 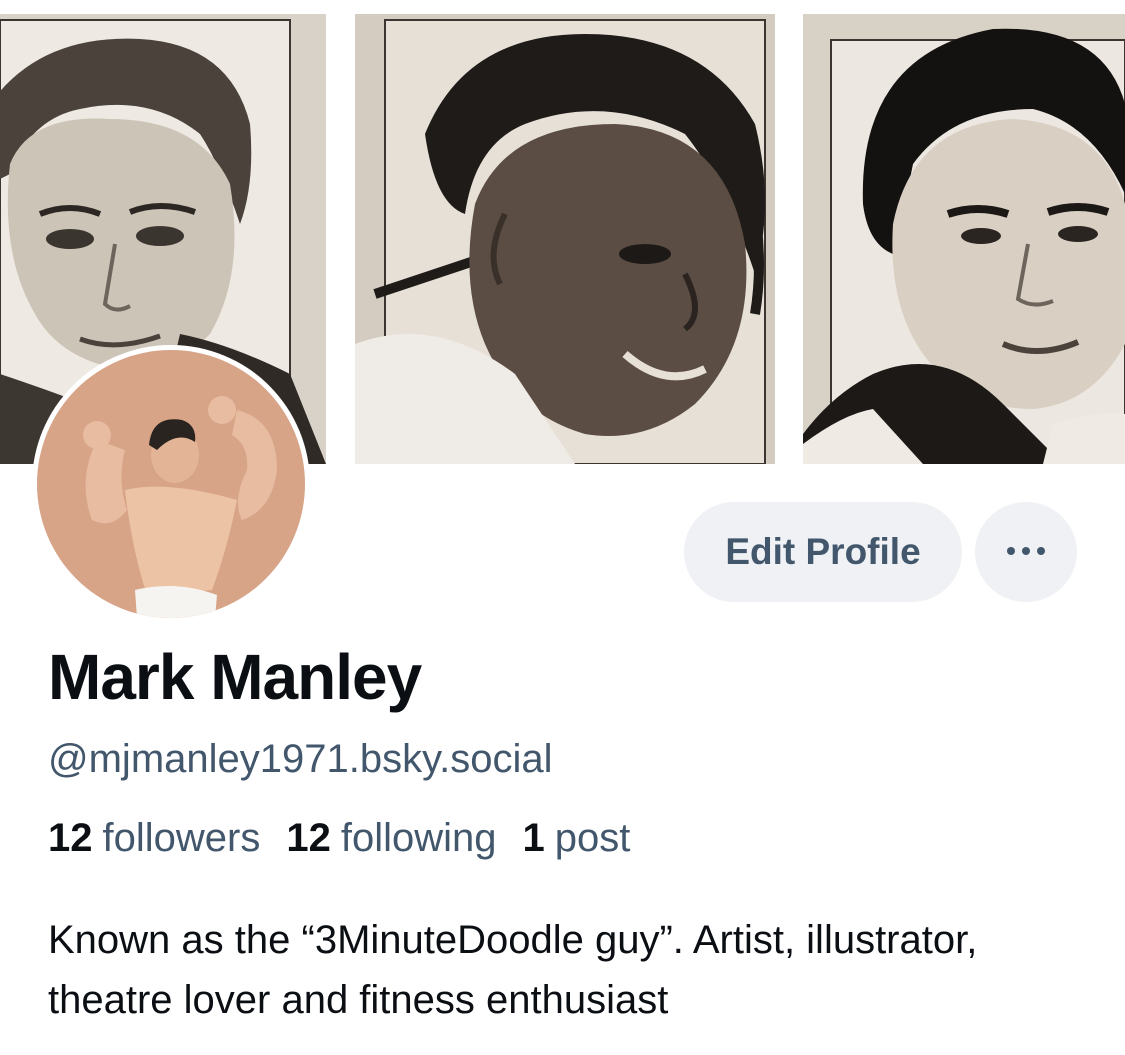 What do you see at coordinates (533, 838) in the screenshot?
I see `posts-count: 1` at bounding box center [533, 838].